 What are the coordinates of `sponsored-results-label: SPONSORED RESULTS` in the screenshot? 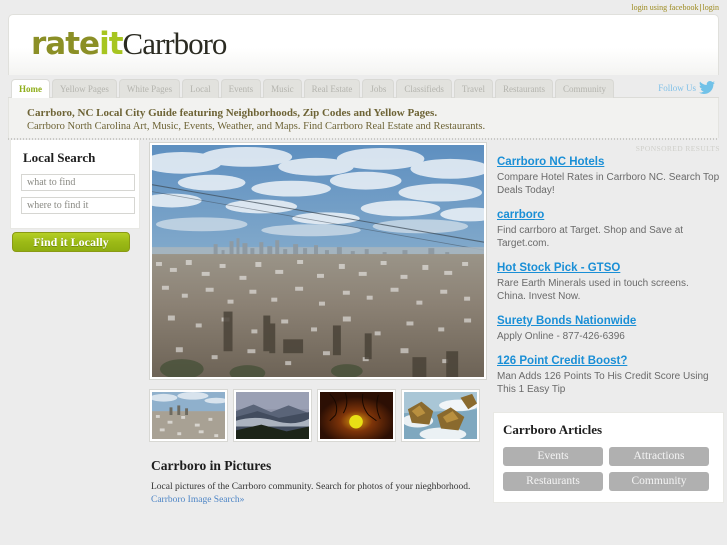 It's located at (677, 148).